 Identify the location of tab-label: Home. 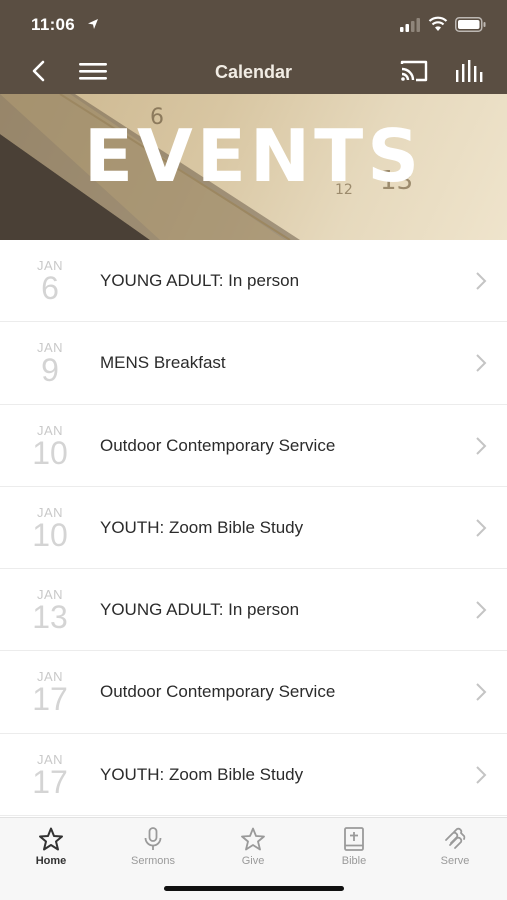
(51, 861).